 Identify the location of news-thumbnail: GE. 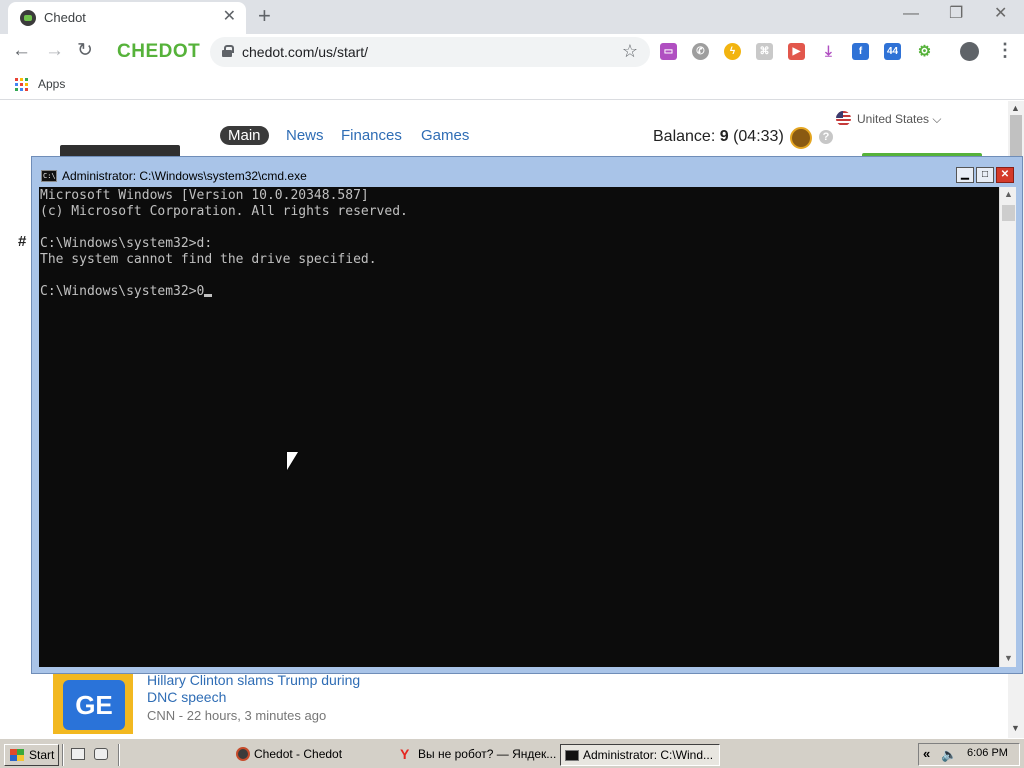
(93, 704).